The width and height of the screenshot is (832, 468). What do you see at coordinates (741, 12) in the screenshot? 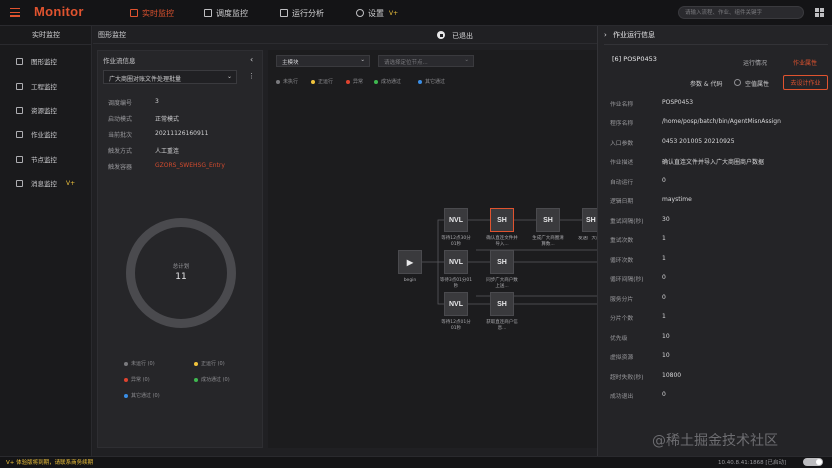
I see `search-input` at bounding box center [741, 12].